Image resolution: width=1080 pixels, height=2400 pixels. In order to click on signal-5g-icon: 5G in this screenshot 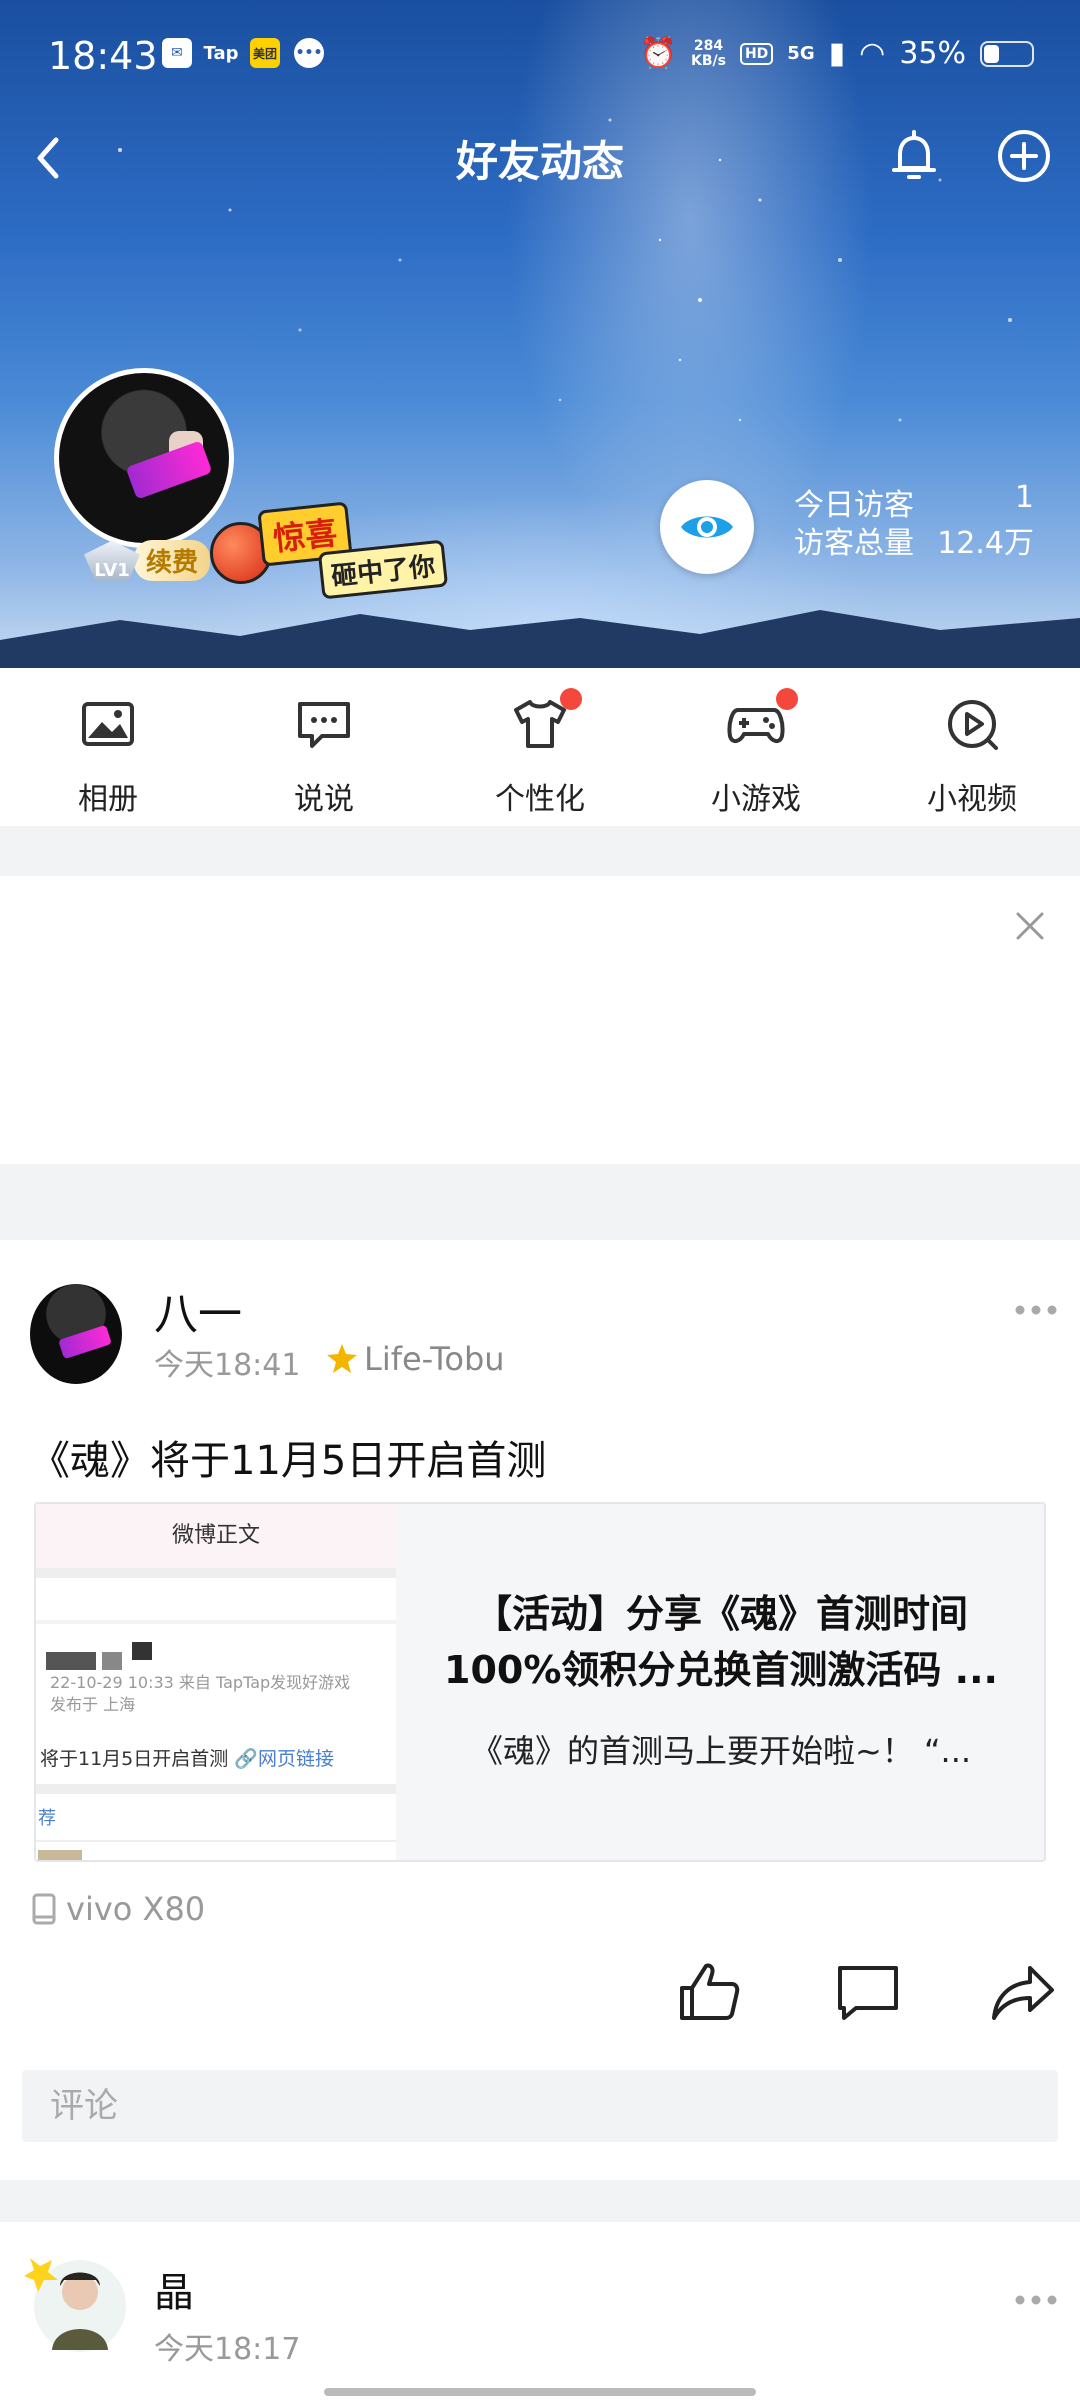, I will do `click(801, 53)`.